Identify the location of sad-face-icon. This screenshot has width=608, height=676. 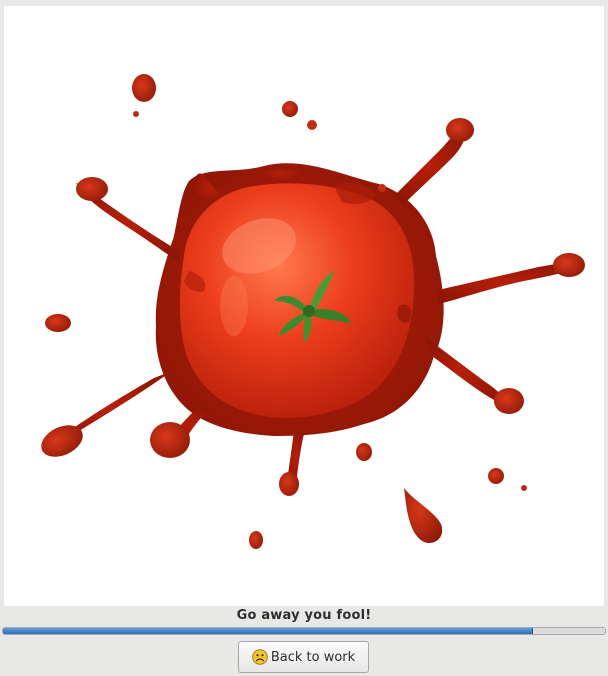
(260, 657).